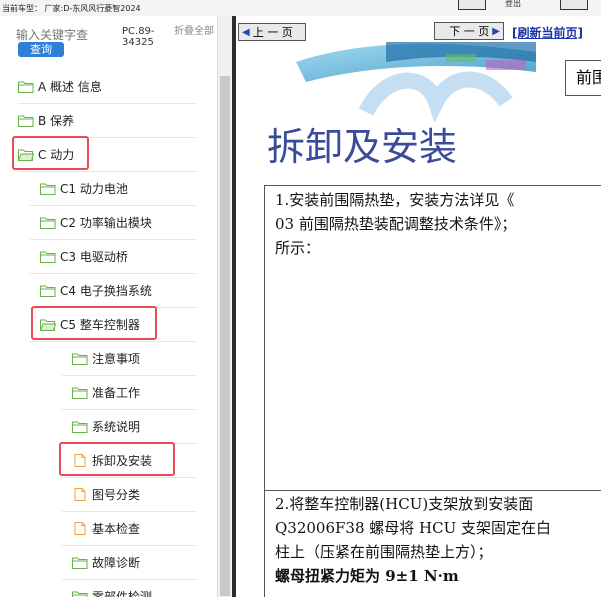  I want to click on tree-item: 准备工作, so click(106, 392).